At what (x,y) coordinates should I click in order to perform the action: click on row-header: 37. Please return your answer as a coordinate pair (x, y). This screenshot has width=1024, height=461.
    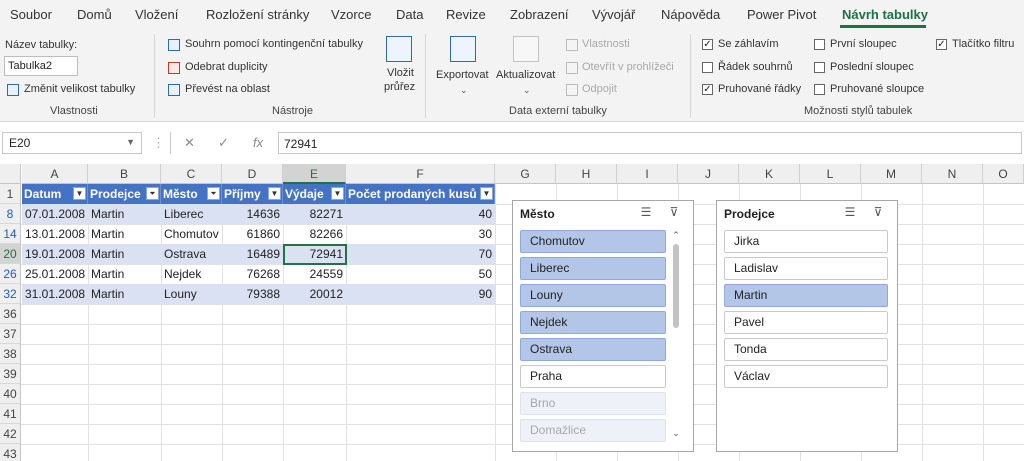
    Looking at the image, I should click on (10, 334).